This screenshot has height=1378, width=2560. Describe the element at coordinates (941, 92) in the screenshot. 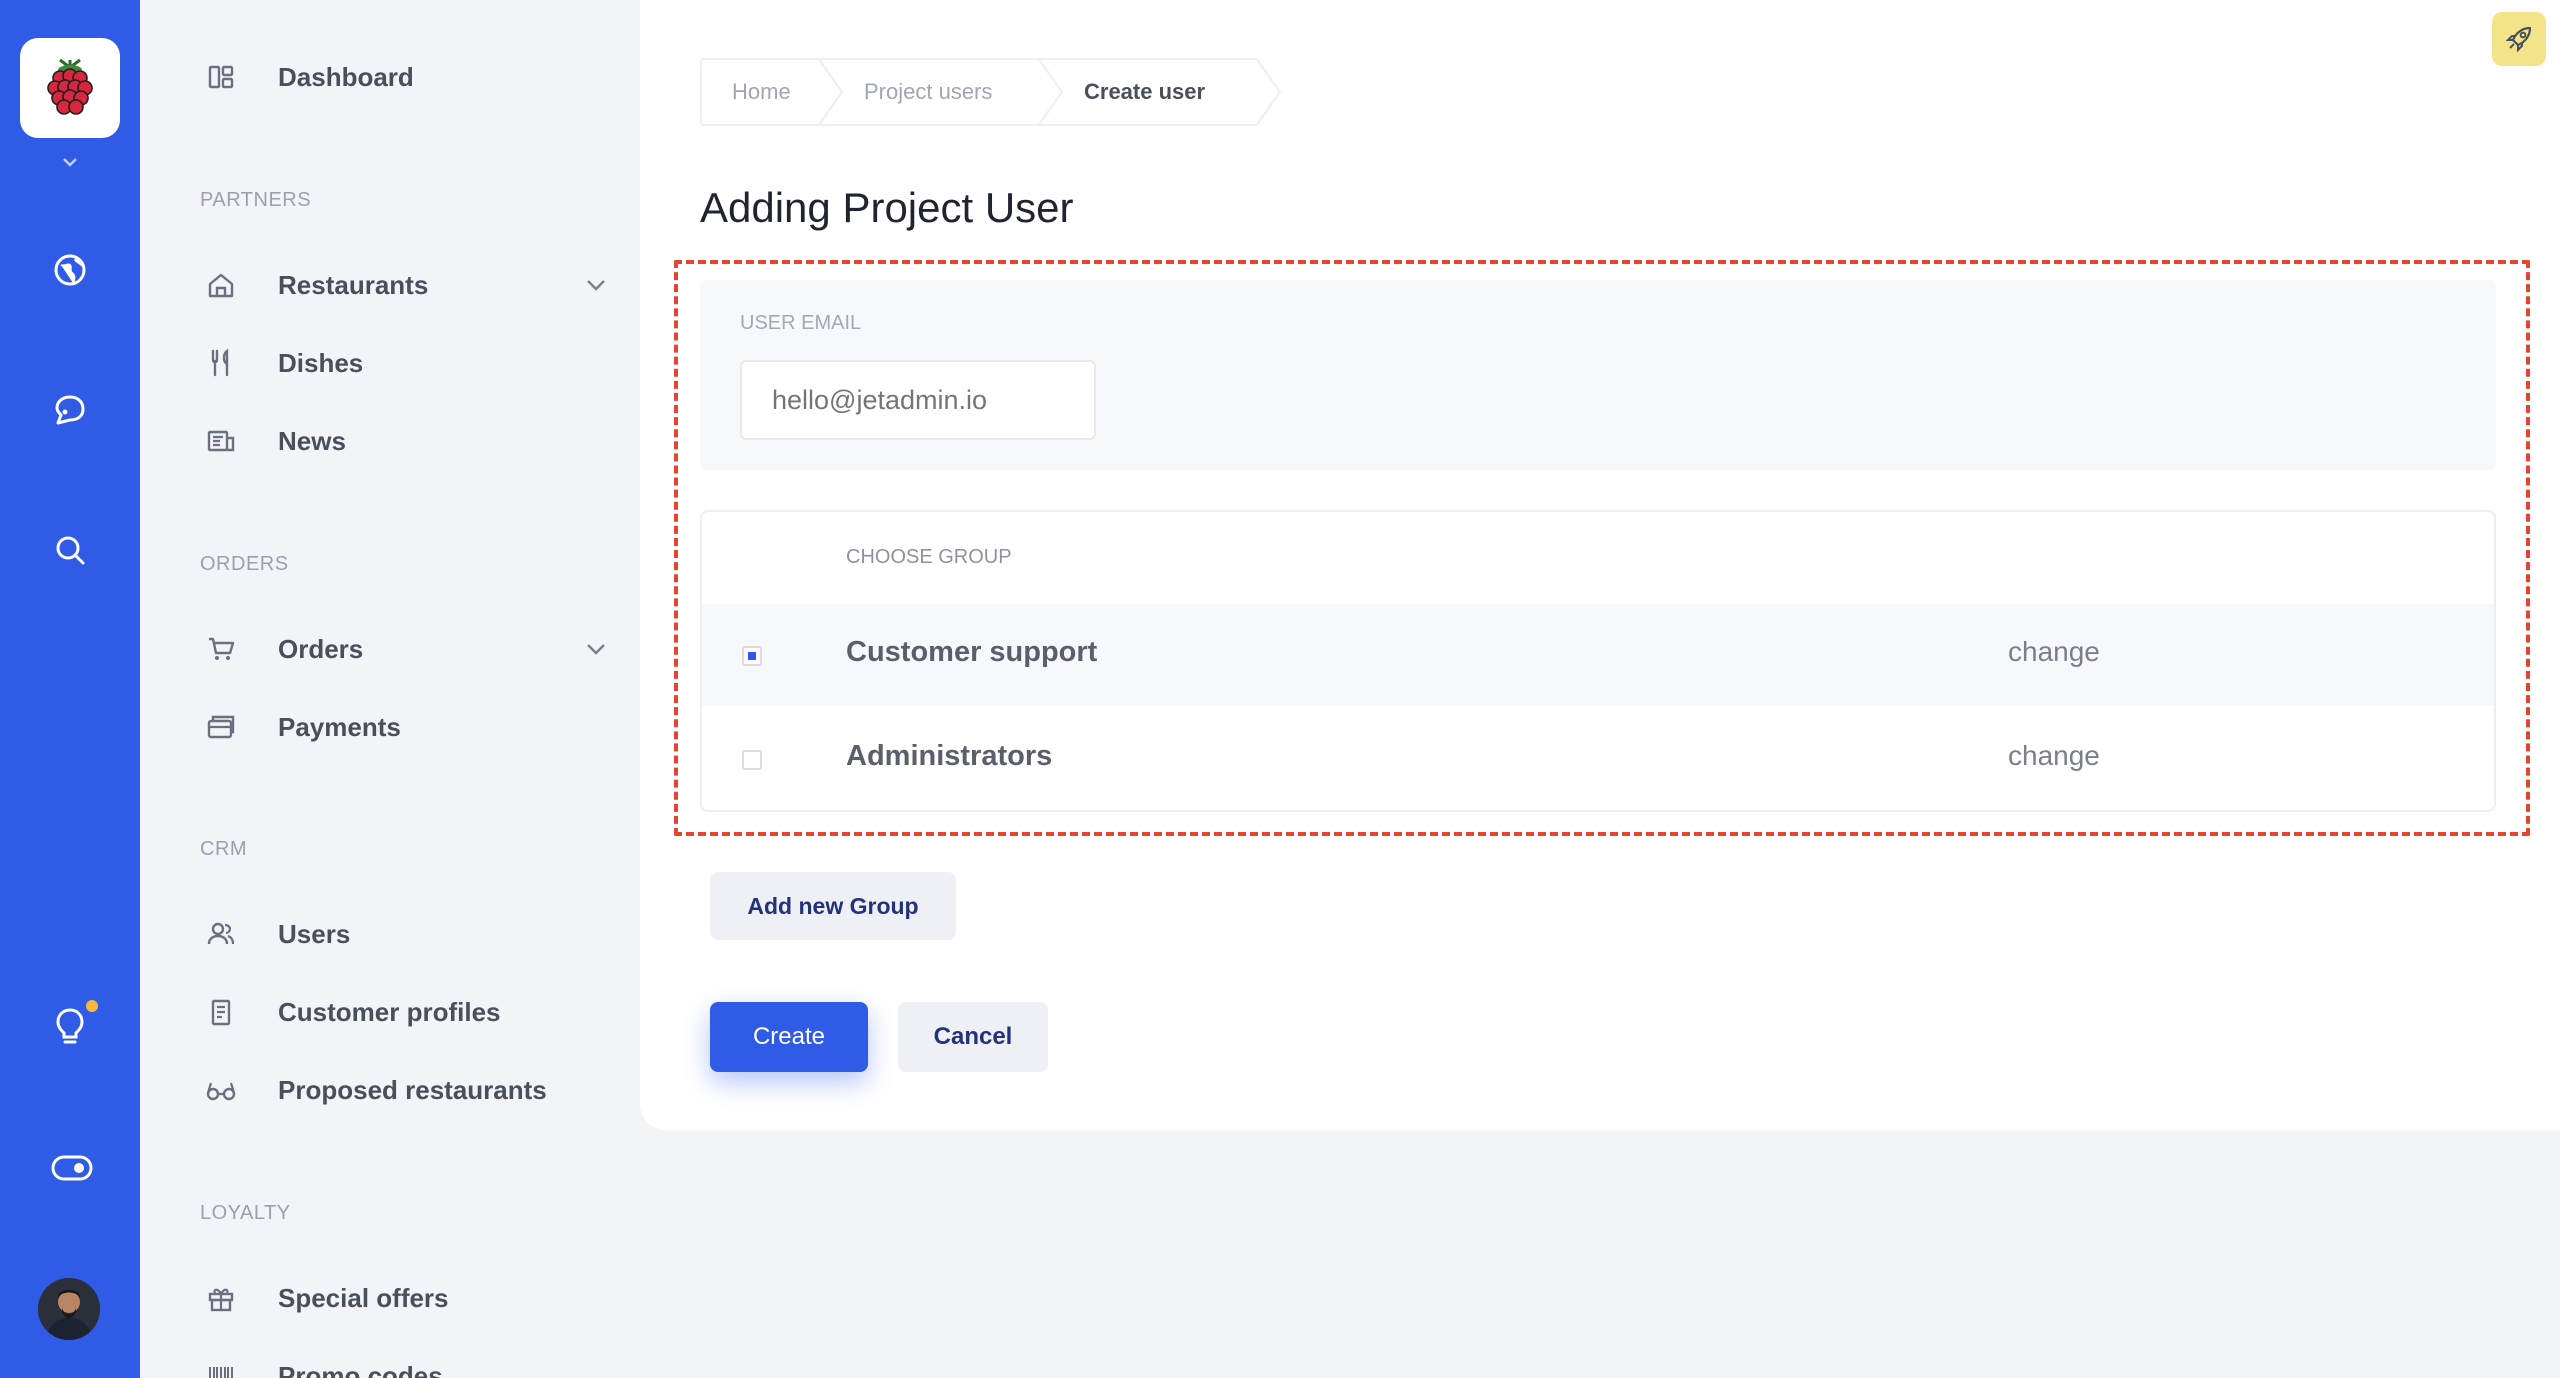

I see `breadcrumb-project-users: Project users` at that location.